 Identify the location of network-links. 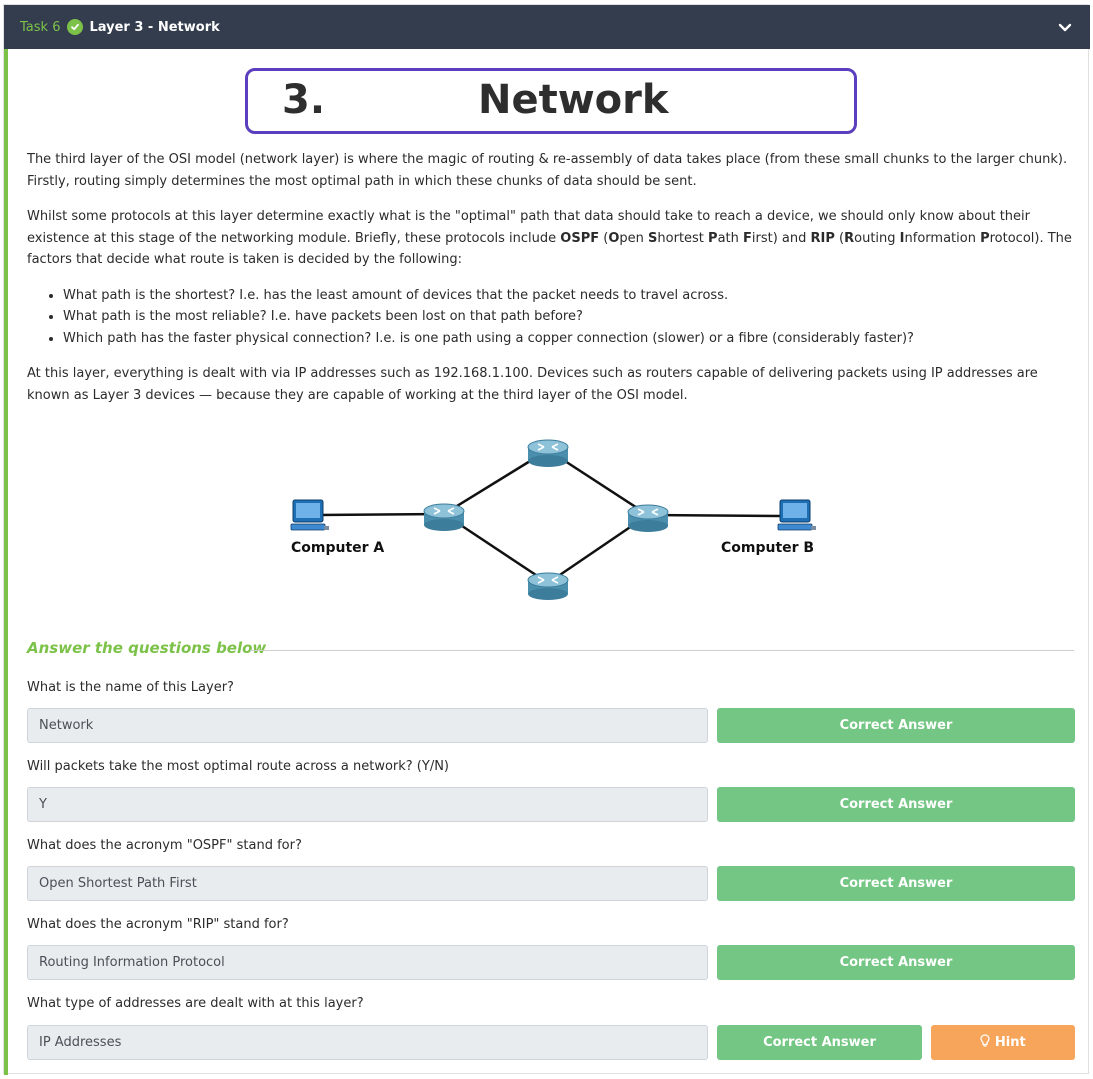
(549, 516).